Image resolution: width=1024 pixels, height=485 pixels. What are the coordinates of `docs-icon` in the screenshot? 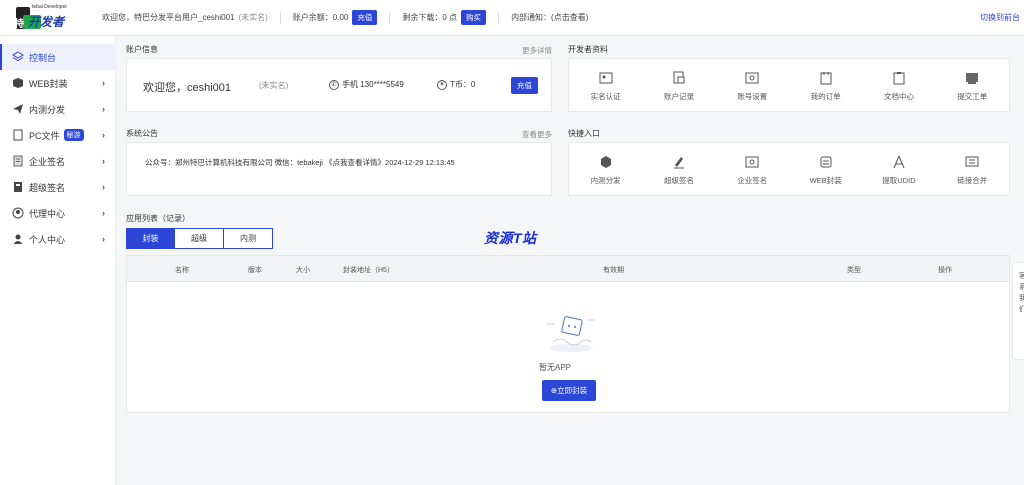 It's located at (899, 78).